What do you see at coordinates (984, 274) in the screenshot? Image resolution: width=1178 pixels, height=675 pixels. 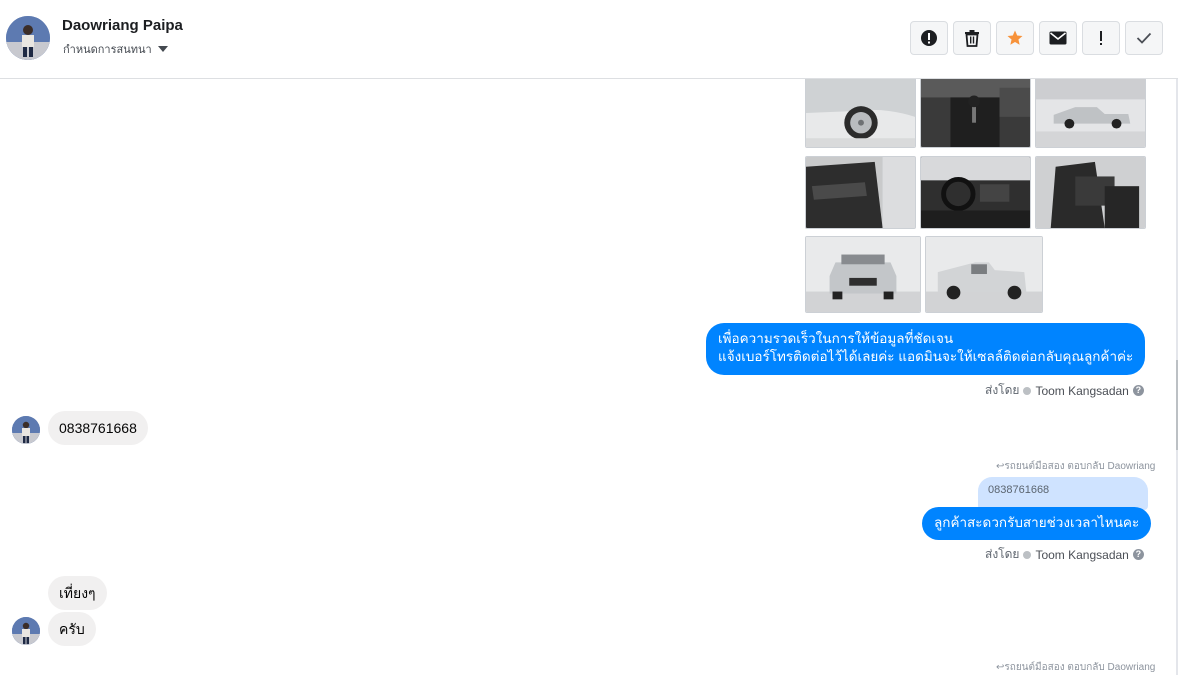 I see `car-photo-rear` at bounding box center [984, 274].